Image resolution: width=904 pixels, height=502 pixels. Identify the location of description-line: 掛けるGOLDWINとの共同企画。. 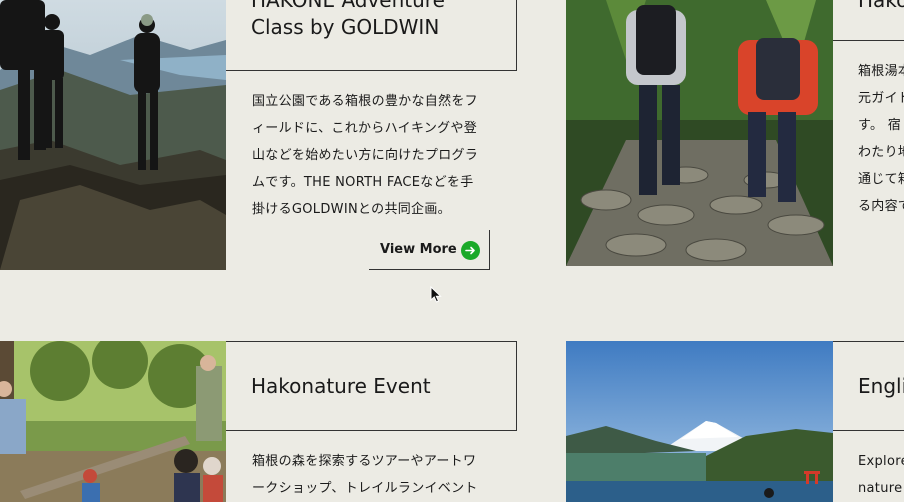
(351, 209).